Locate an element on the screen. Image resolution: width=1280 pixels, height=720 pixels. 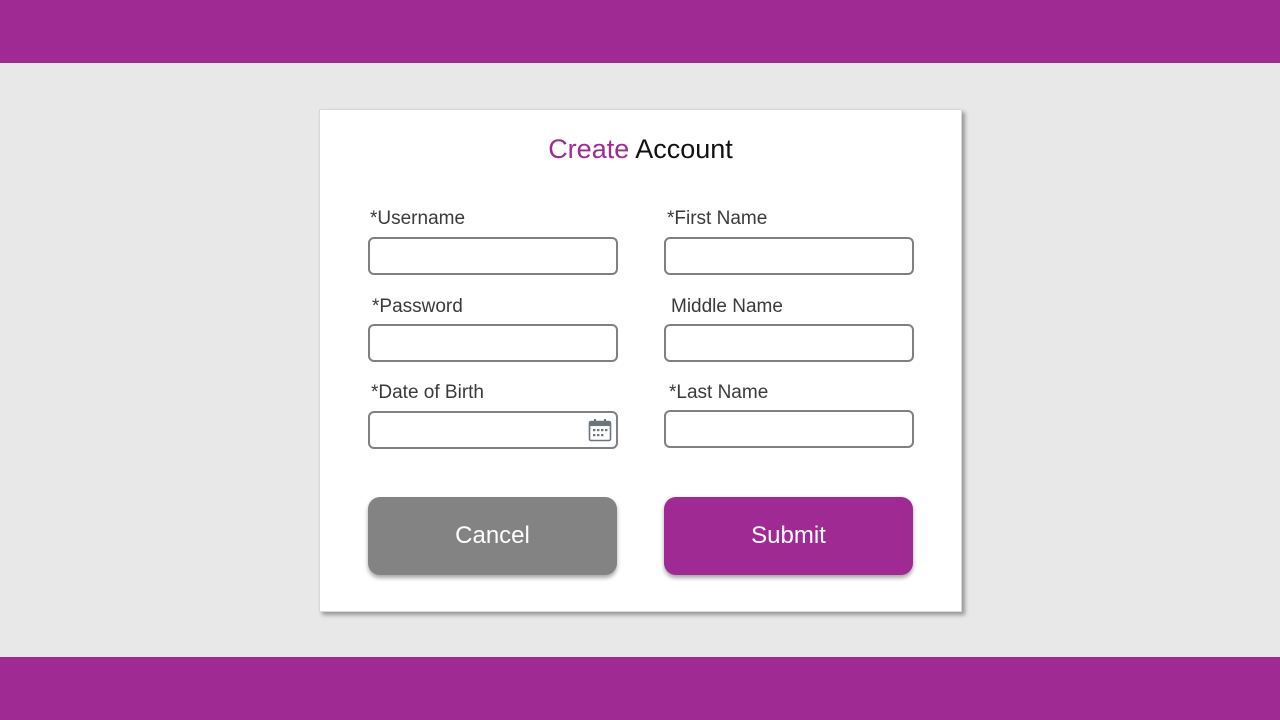
username-input is located at coordinates (493, 256).